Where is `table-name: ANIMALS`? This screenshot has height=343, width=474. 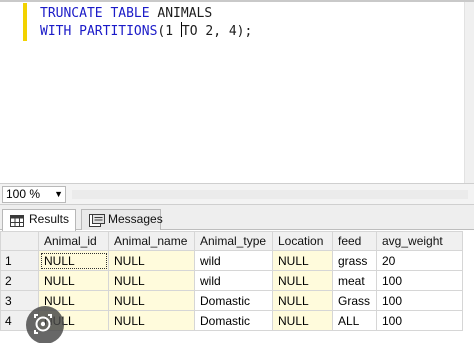
table-name: ANIMALS is located at coordinates (181, 13).